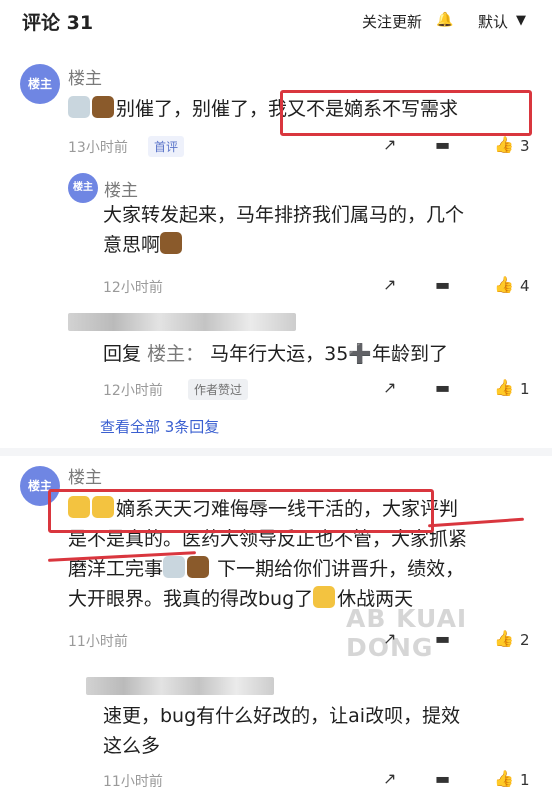 This screenshot has height=800, width=552. I want to click on sort-dropdown: 默认, so click(493, 21).